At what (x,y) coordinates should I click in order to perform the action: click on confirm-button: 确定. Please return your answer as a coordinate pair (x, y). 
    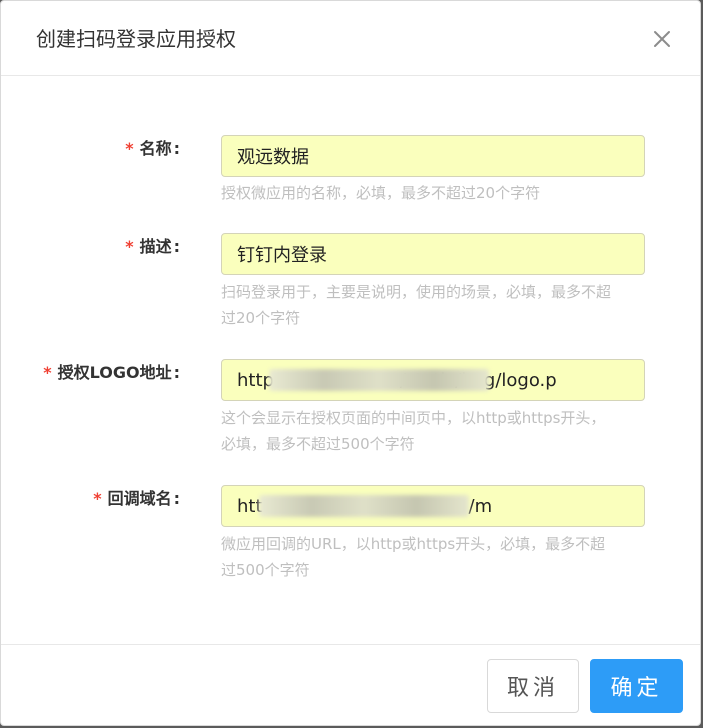
    Looking at the image, I should click on (636, 686).